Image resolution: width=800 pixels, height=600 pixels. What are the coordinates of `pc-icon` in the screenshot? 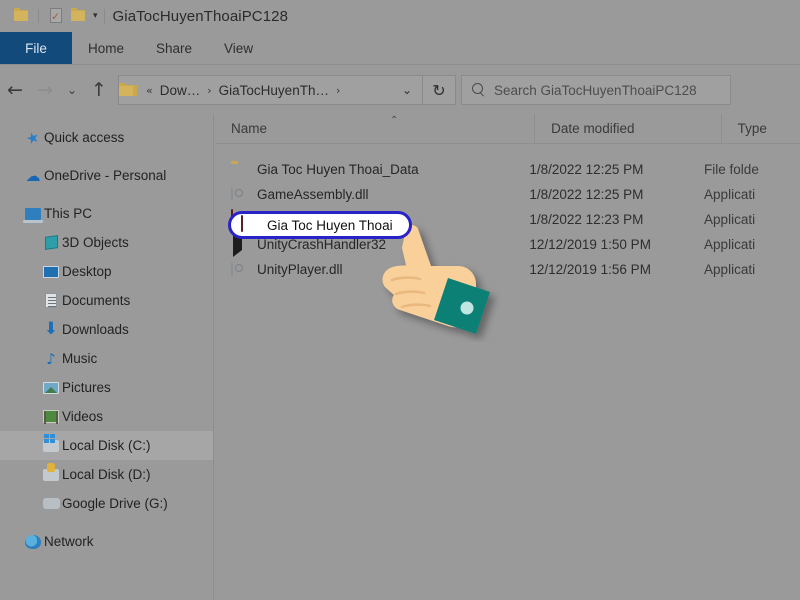 It's located at (33, 214).